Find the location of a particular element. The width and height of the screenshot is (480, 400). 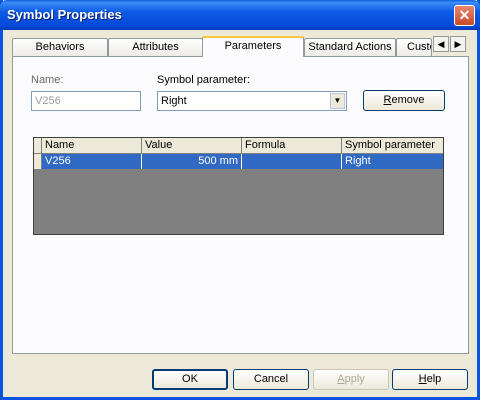

tab-attributes: Attributes is located at coordinates (155, 47).